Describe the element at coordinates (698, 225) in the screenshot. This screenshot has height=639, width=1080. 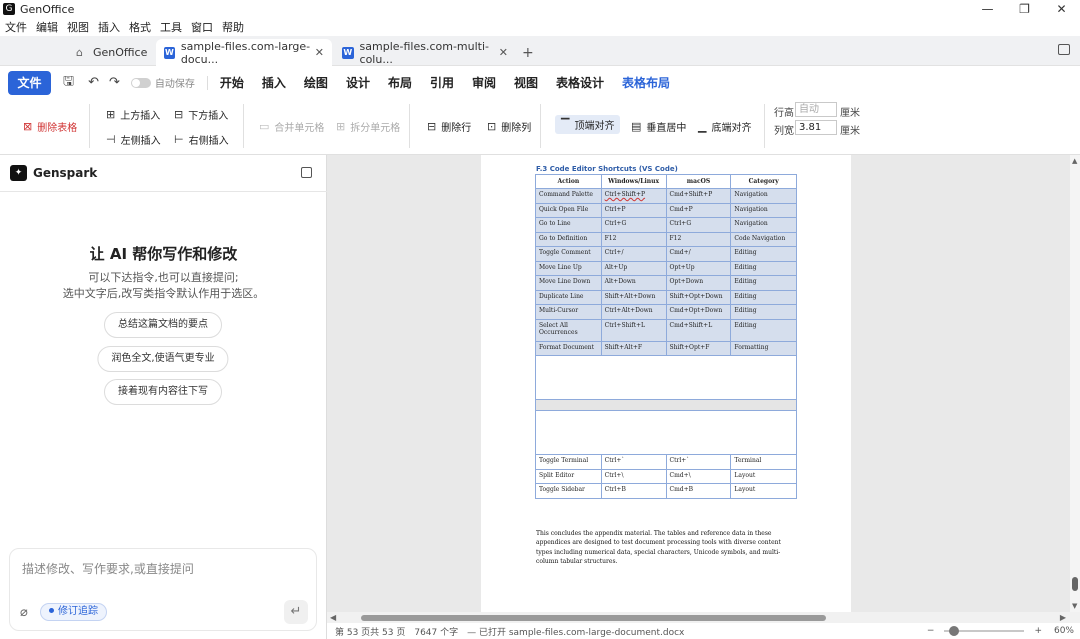
I see `table-cell: Ctrl+G` at that location.